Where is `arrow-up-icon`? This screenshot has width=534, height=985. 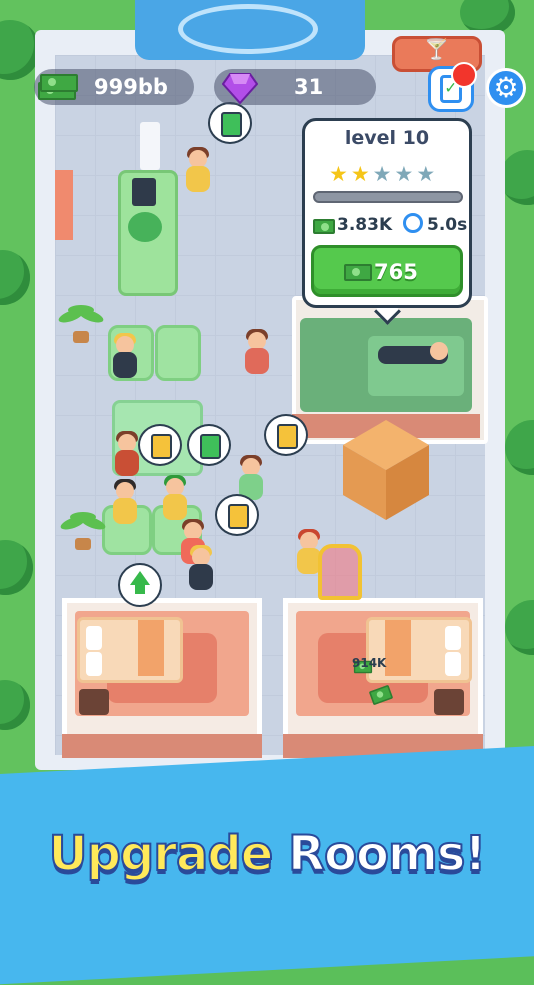
arrow-up-icon is located at coordinates (140, 578).